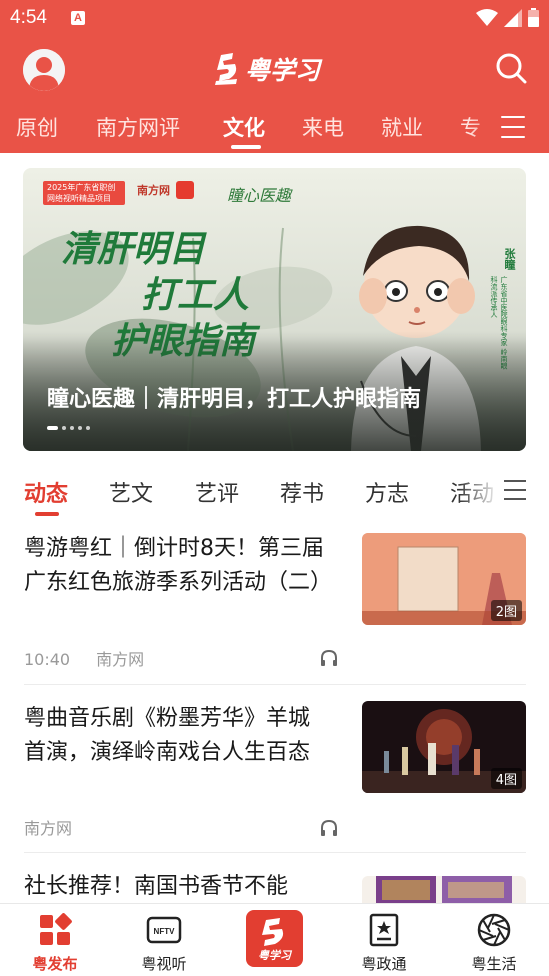  I want to click on tv-icon: NFTV, so click(164, 930).